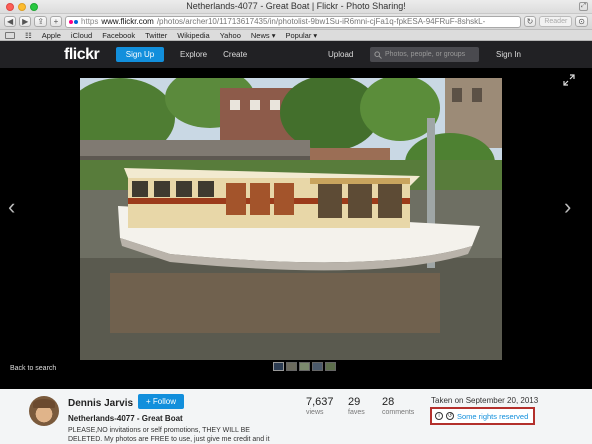 This screenshot has width=592, height=444. I want to click on bookmark-item: Facebook, so click(118, 35).